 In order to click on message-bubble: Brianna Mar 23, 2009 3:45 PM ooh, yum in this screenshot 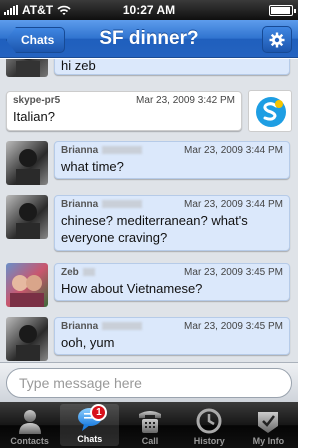, I will do `click(172, 336)`.